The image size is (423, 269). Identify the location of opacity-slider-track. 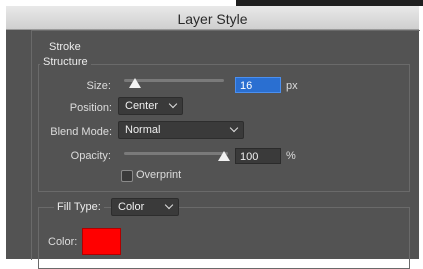
(176, 153).